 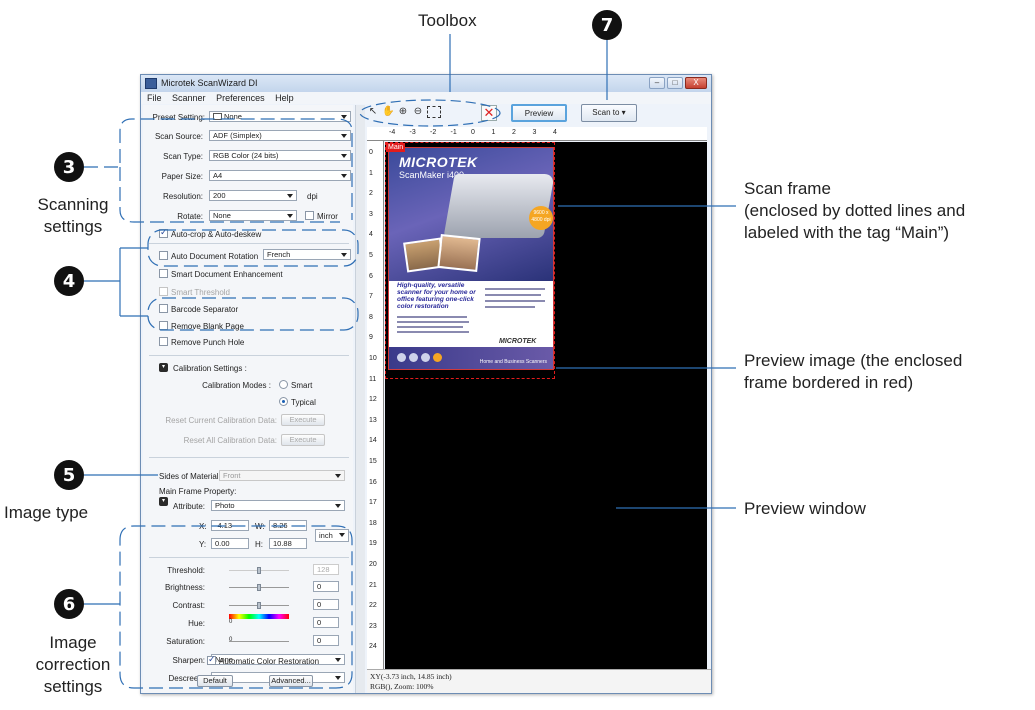 I want to click on paper-size-dropdown: A4, so click(x=280, y=175).